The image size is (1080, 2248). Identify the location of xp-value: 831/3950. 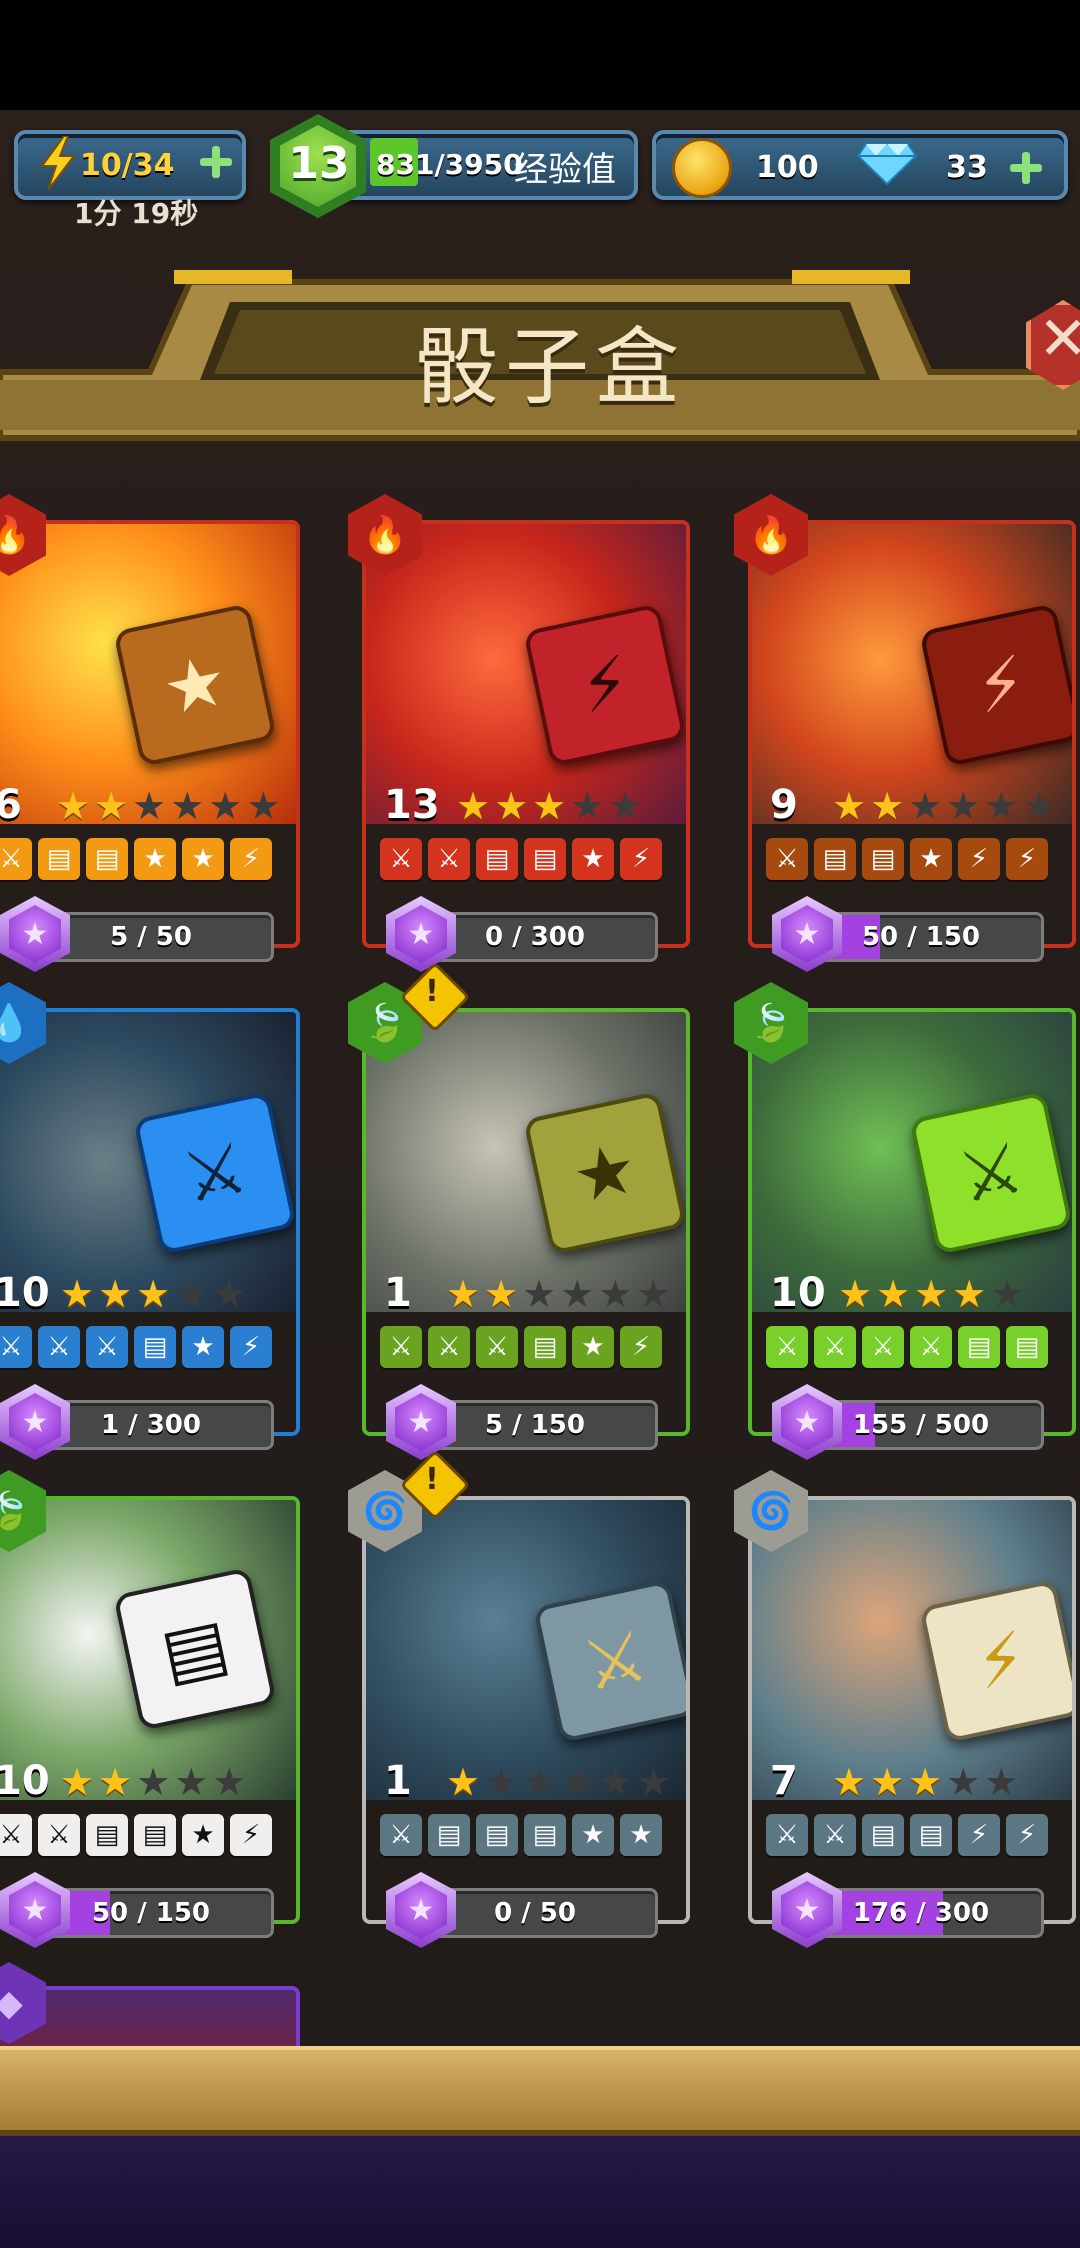
(449, 164).